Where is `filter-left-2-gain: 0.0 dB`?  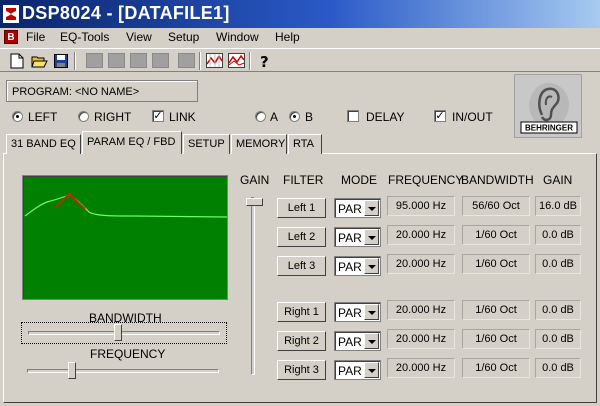 filter-left-2-gain: 0.0 dB is located at coordinates (558, 235).